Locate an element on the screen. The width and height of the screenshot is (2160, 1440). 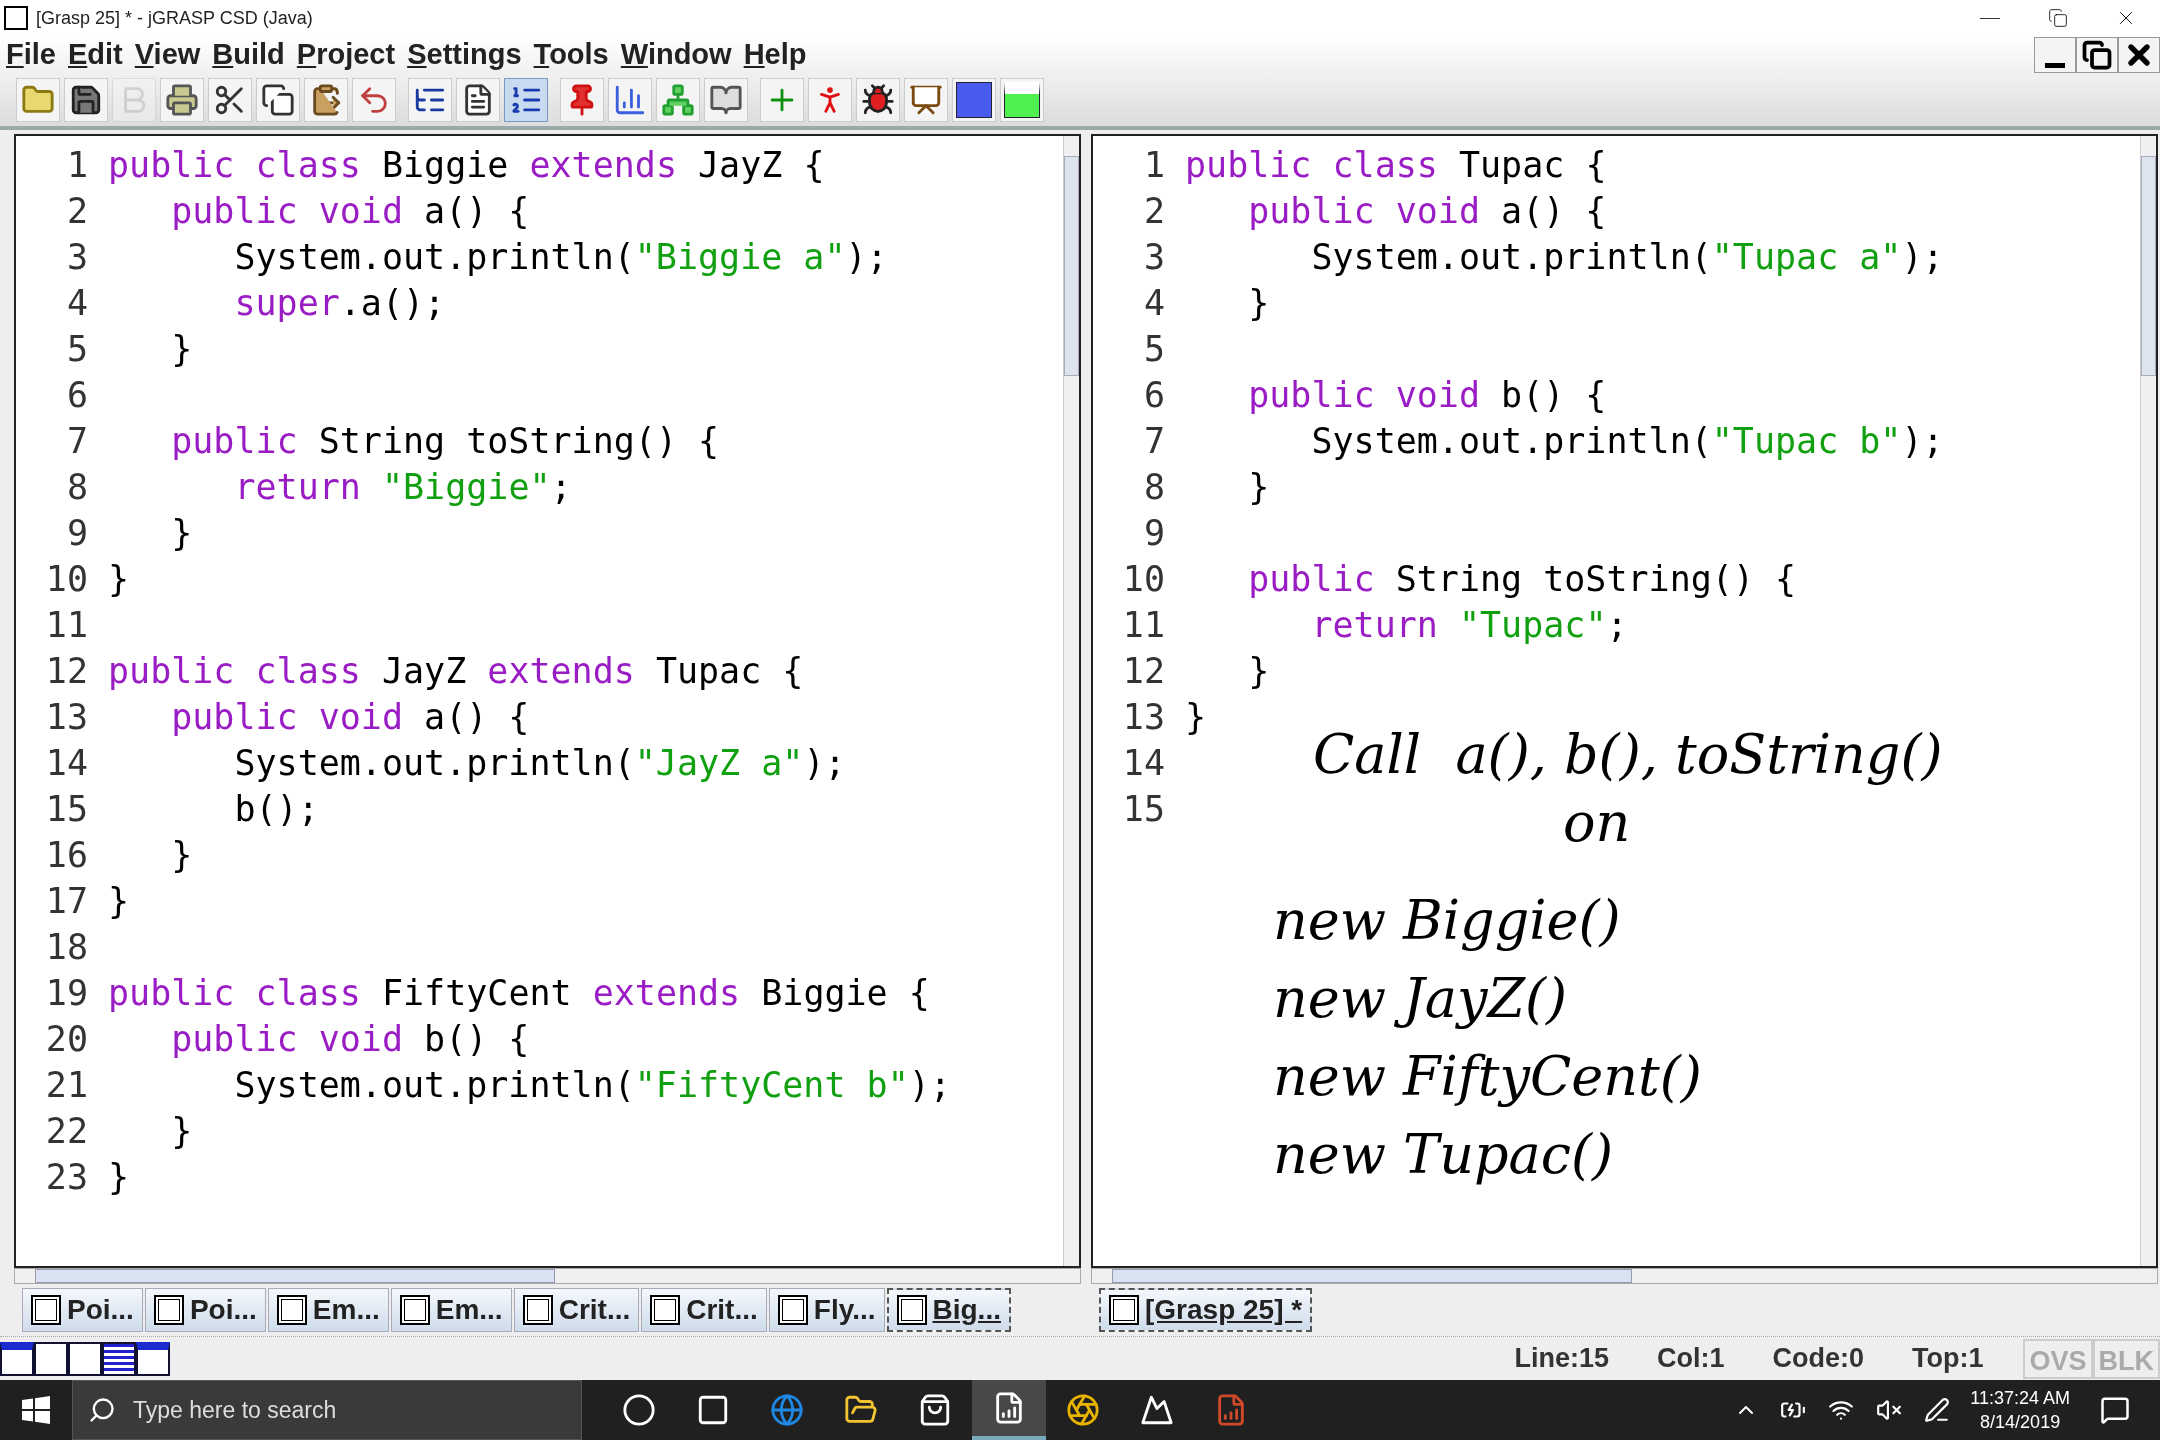
code-line: b(); is located at coordinates (276, 809).